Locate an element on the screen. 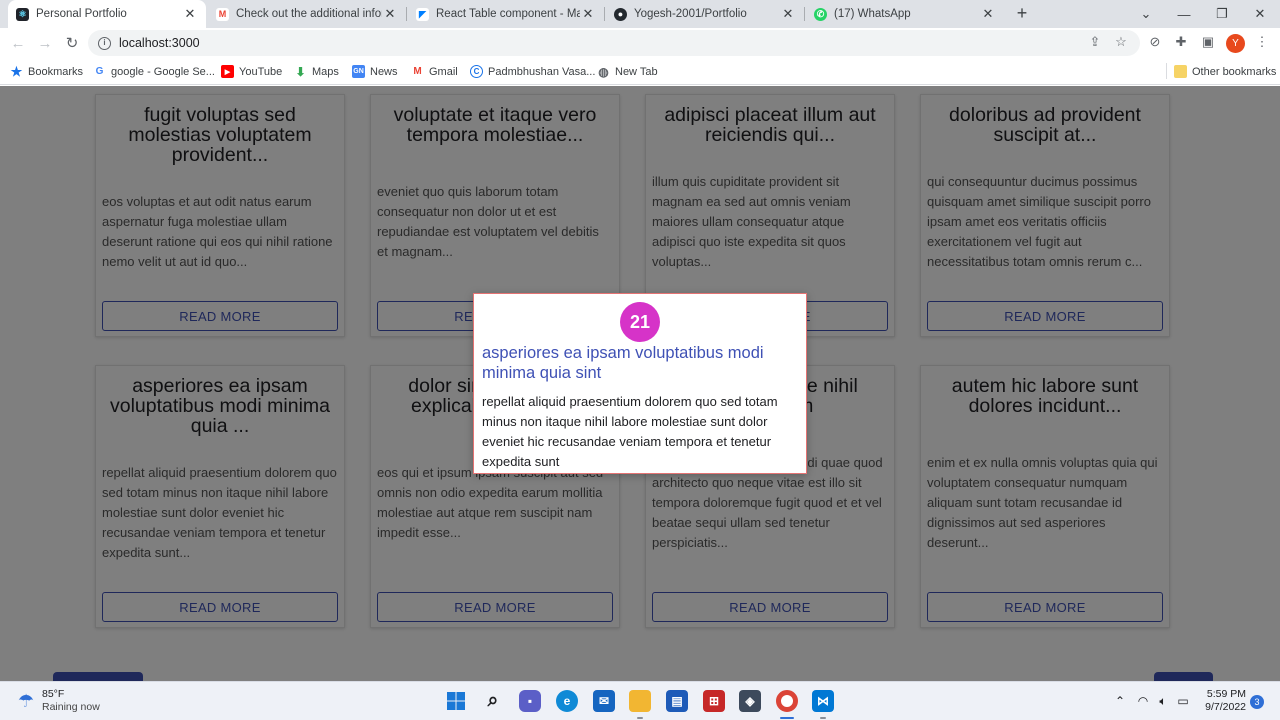 This screenshot has width=1280, height=720. bookmark-new-tab: ◍ New Tab is located at coordinates (627, 71).